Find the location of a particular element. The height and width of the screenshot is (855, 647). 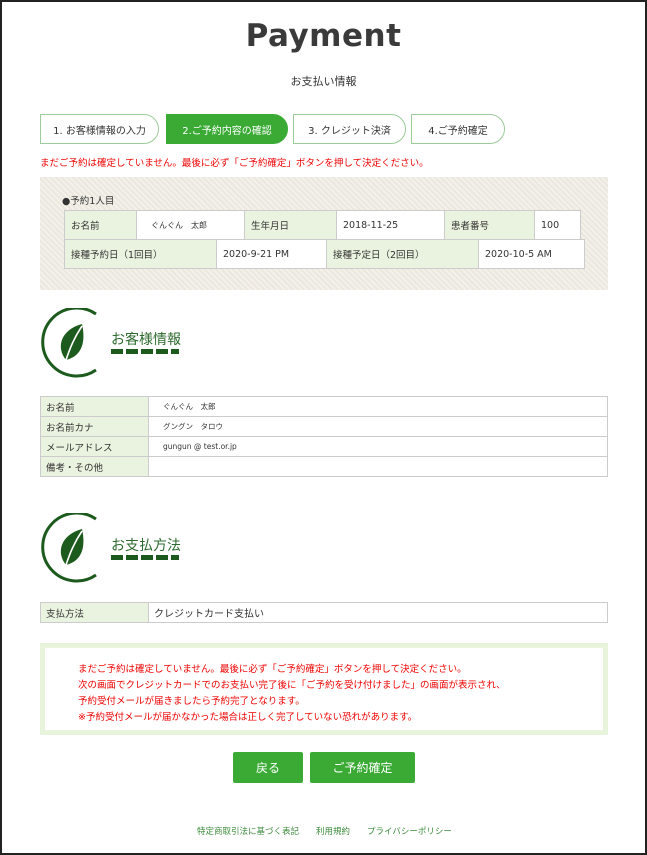

payment-table: 支払方法 クレジットカード支払い is located at coordinates (324, 612).